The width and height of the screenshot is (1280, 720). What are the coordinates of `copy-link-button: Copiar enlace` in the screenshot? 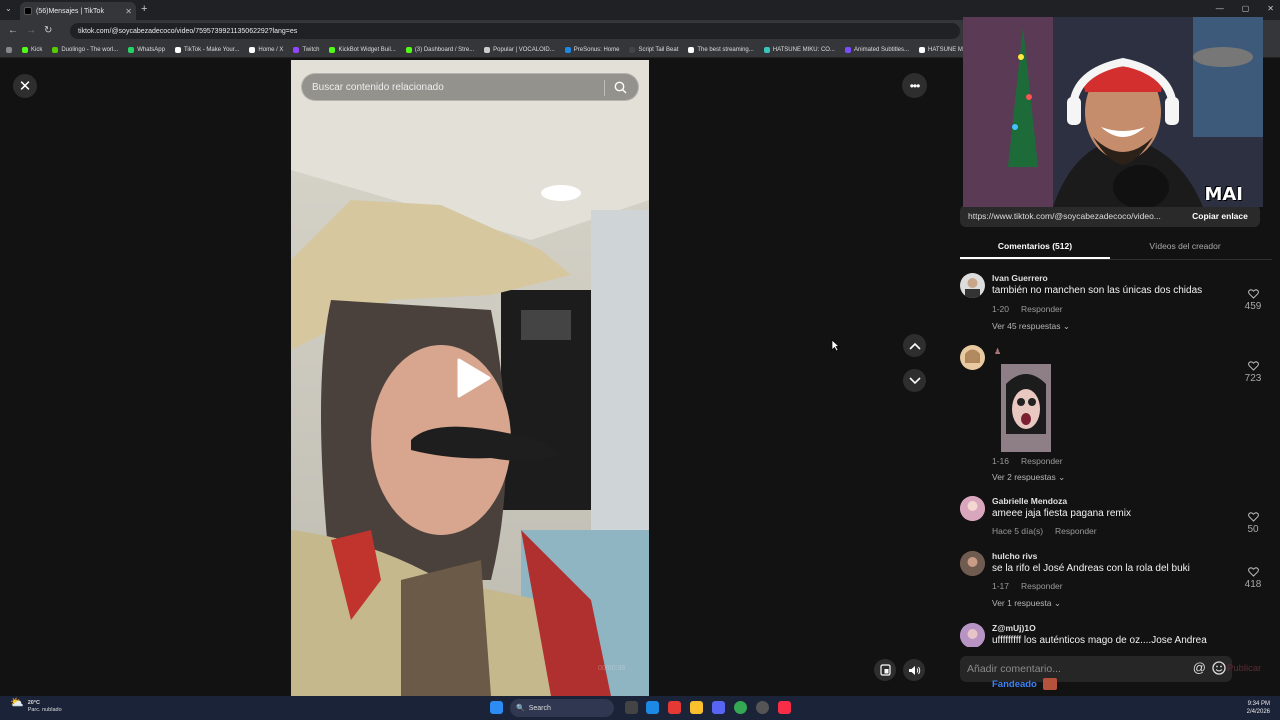 It's located at (1220, 216).